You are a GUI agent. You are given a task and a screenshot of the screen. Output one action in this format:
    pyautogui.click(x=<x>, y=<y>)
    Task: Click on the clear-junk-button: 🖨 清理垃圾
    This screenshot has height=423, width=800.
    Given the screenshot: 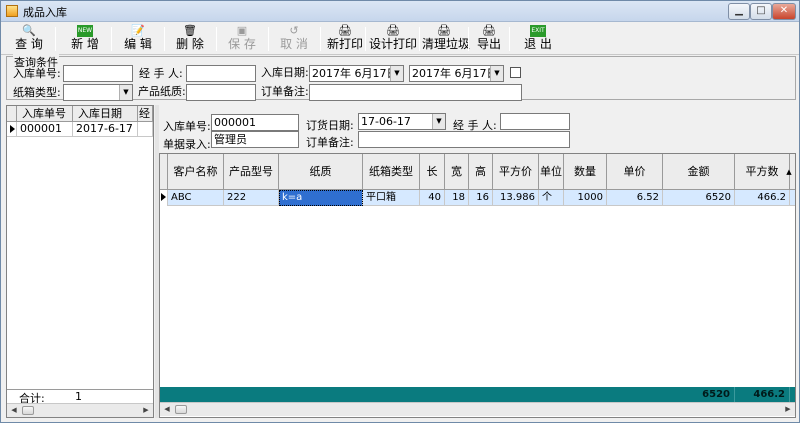 What is the action you would take?
    pyautogui.click(x=446, y=38)
    